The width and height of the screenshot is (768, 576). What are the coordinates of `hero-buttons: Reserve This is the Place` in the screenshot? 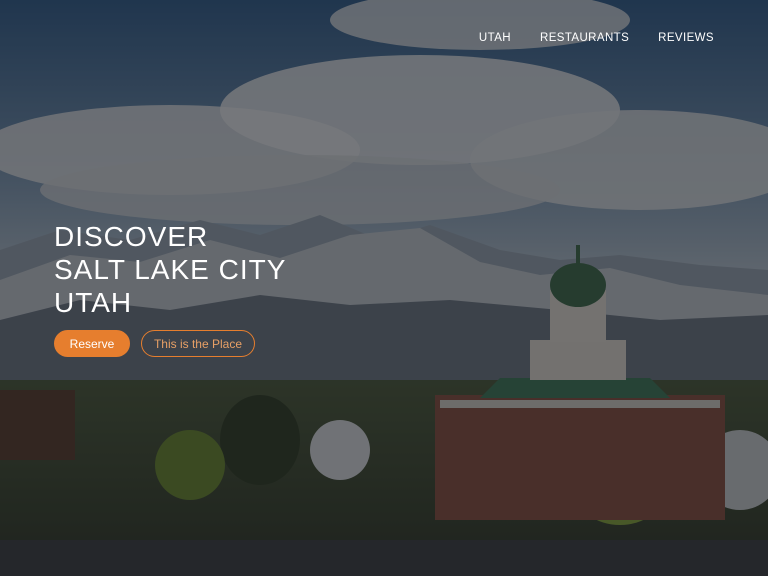 It's located at (154, 343).